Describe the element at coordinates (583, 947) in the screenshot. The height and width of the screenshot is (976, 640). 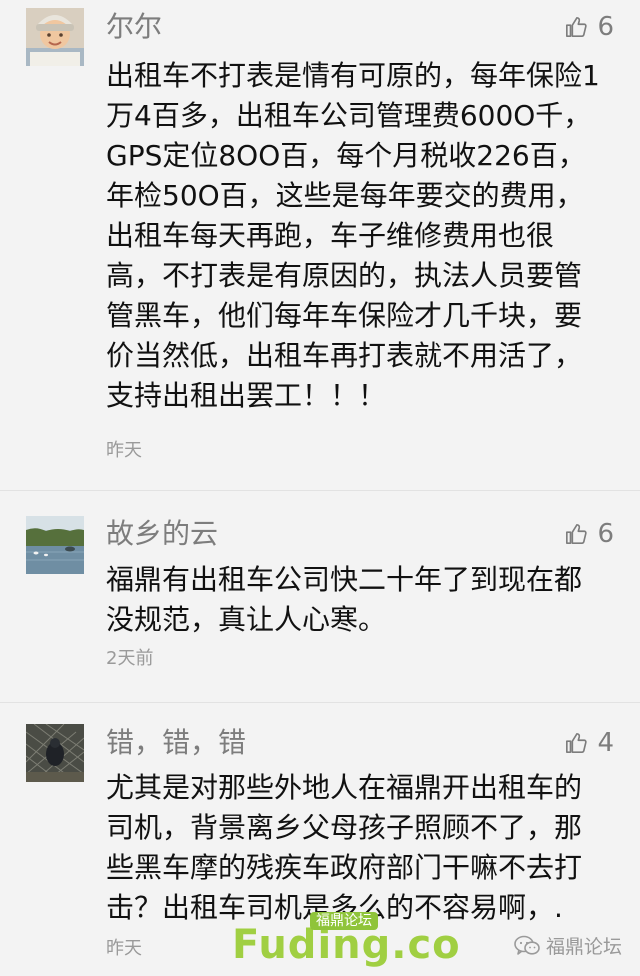
I see `wechat-account-label: 福鼎论坛` at that location.